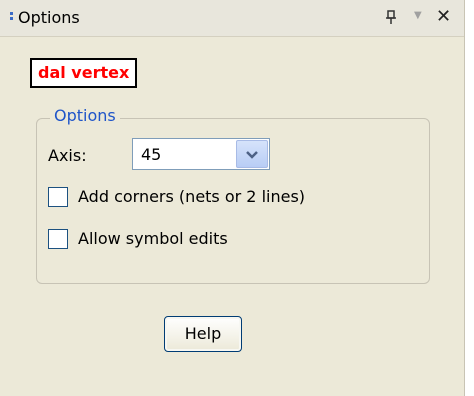 This screenshot has width=474, height=396. I want to click on panel-titlebar: Options ▼ ✕, so click(232, 18).